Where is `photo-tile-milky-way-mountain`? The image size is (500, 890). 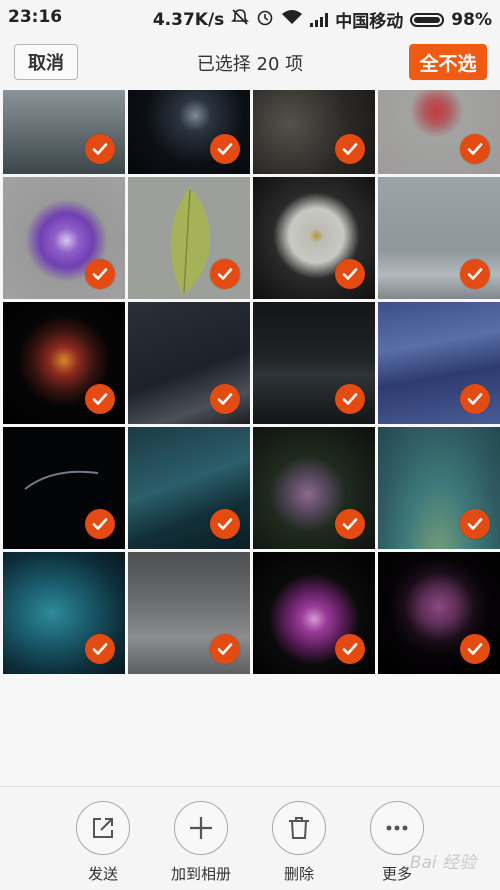 photo-tile-milky-way-mountain is located at coordinates (189, 363).